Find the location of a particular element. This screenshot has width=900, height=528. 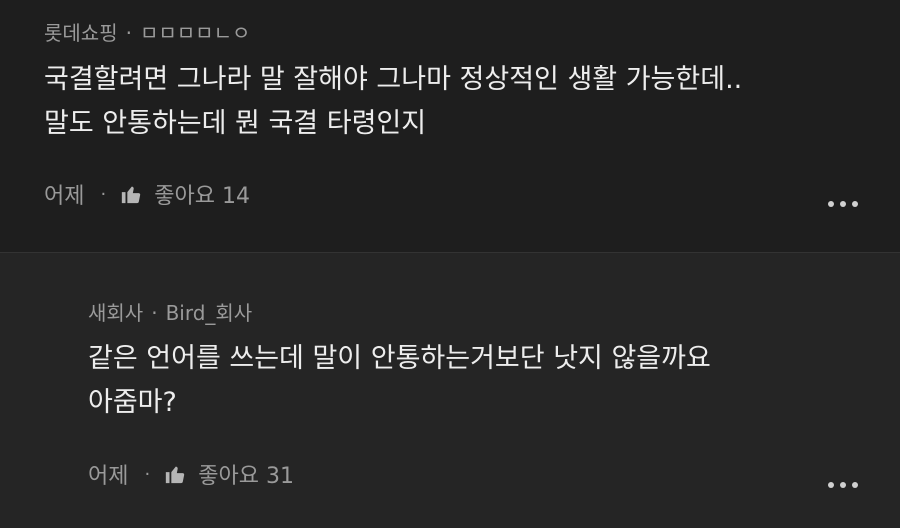

comment-body: 같은 언어를 쓰는데 말이 안통하는거보단 낫지 않을까요 아줌마? is located at coordinates (399, 381).